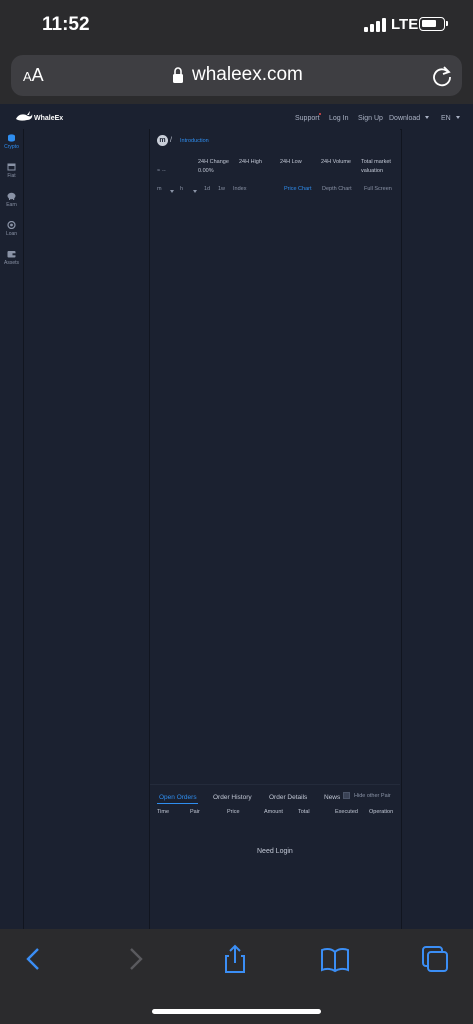  Describe the element at coordinates (307, 118) in the screenshot. I see `nav-support: Support` at that location.